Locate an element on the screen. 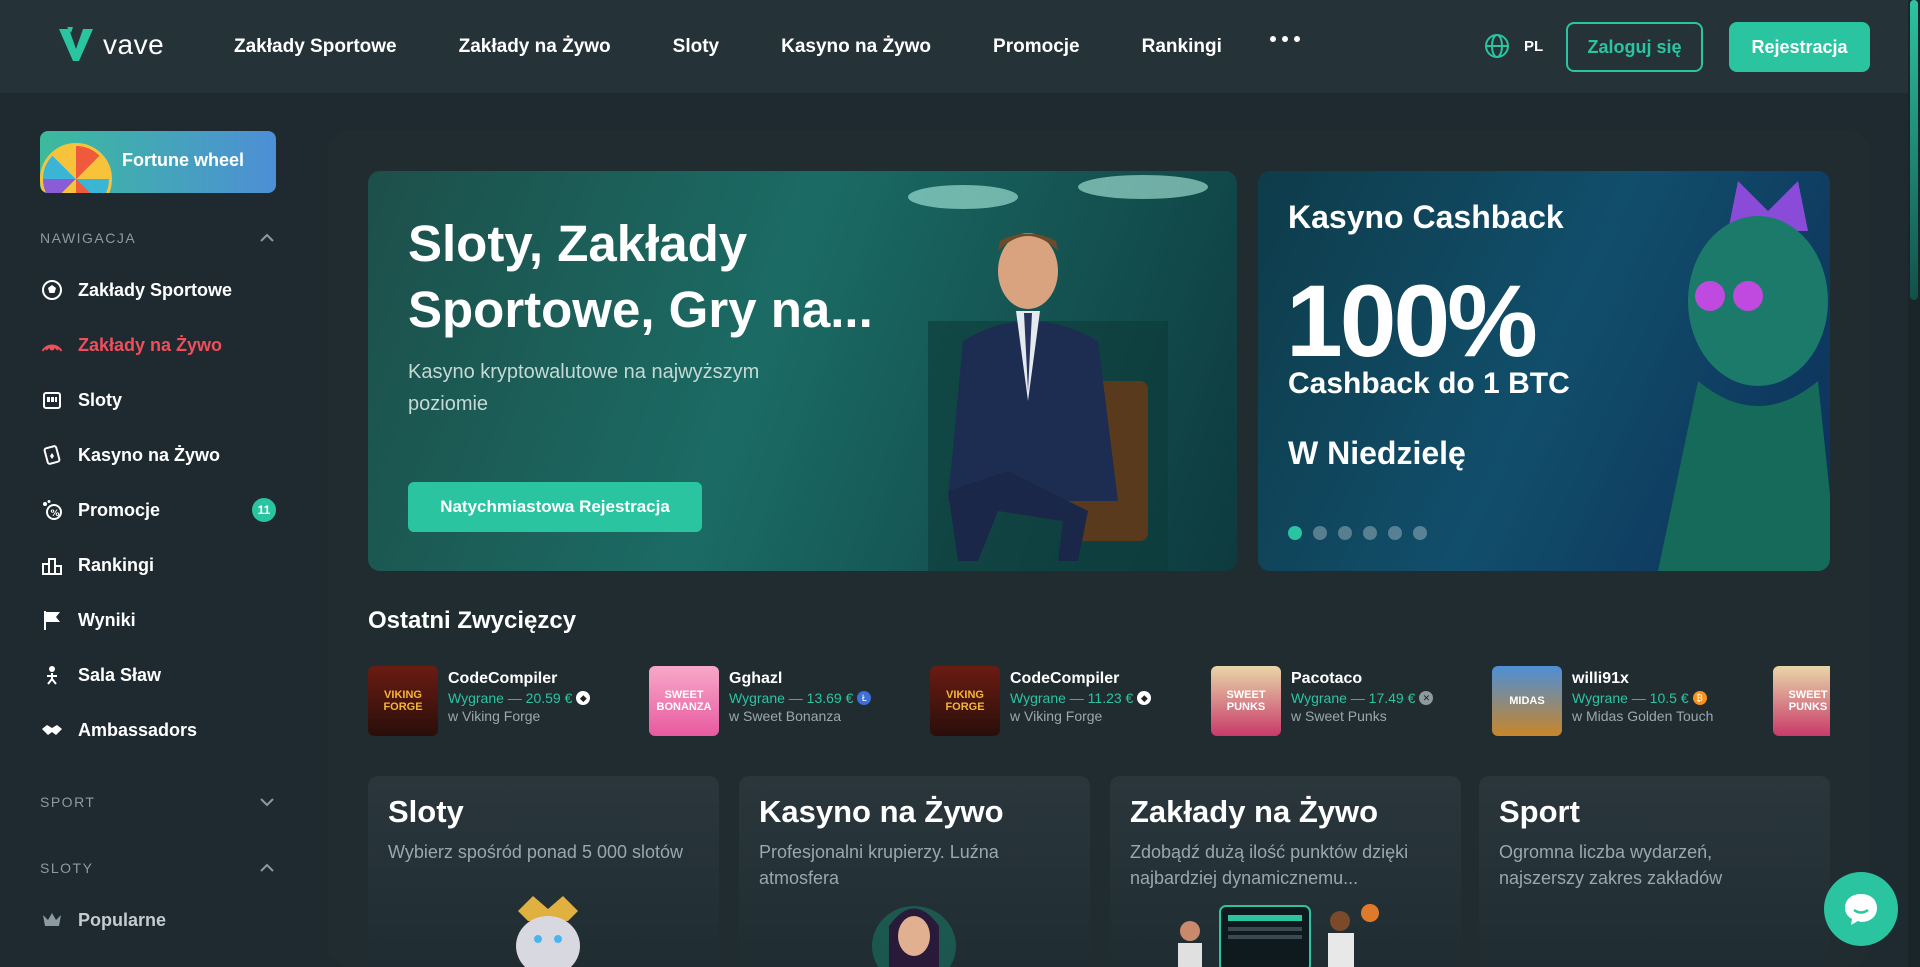 The image size is (1920, 967). btc-coin-icon: ₿ is located at coordinates (1699, 698).